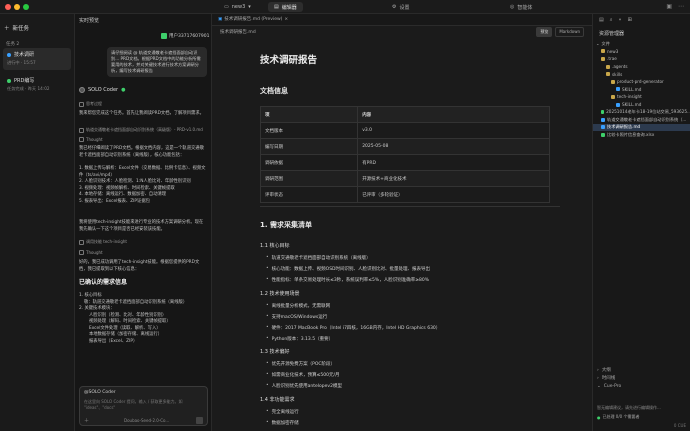  What do you see at coordinates (90, 104) in the screenshot?
I see `thinking-chip: 思考过程` at bounding box center [90, 104].